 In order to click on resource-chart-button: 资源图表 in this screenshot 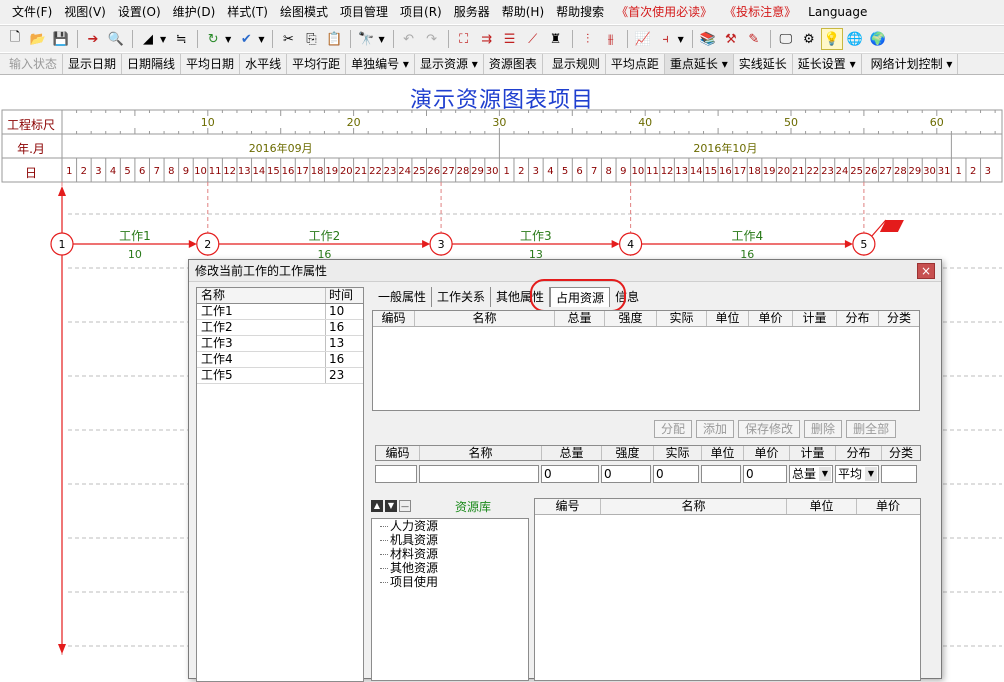, I will do `click(513, 64)`.